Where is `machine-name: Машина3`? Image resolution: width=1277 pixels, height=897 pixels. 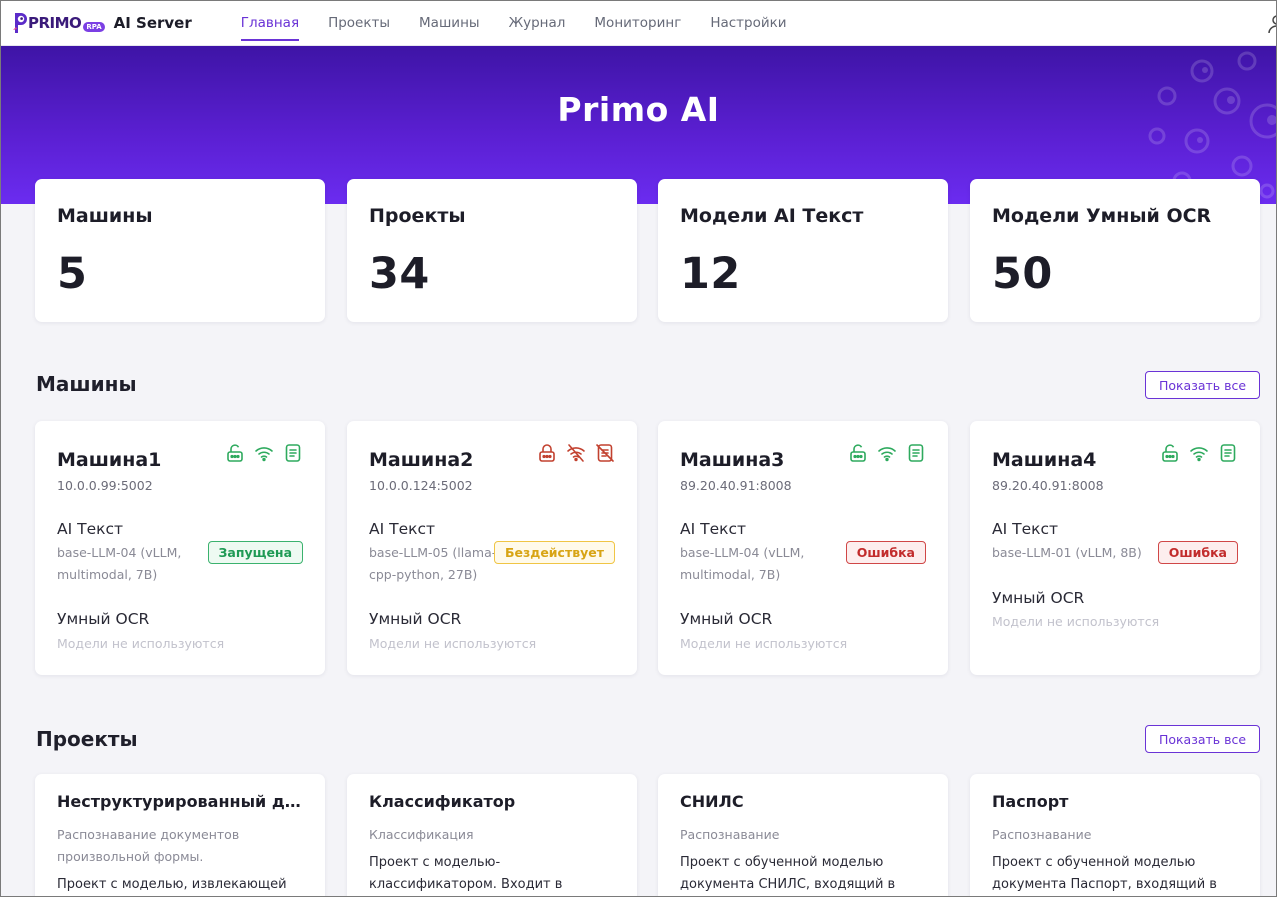 machine-name: Машина3 is located at coordinates (732, 460).